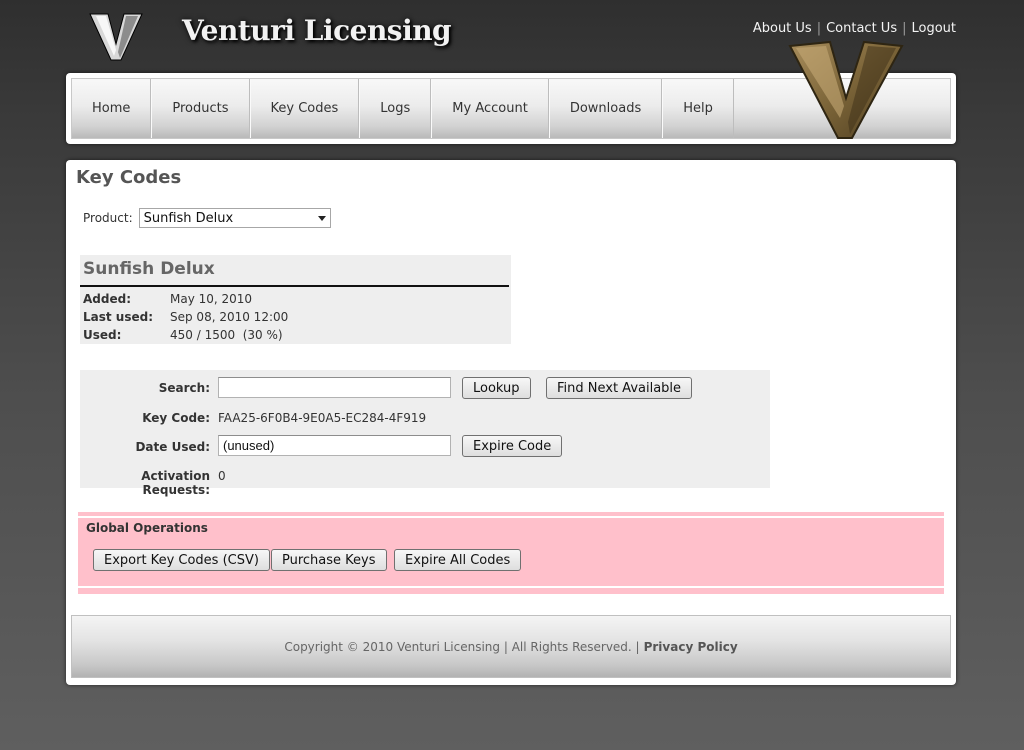 Image resolution: width=1024 pixels, height=750 pixels. Describe the element at coordinates (176, 418) in the screenshot. I see `key-code-label: Key Code:` at that location.